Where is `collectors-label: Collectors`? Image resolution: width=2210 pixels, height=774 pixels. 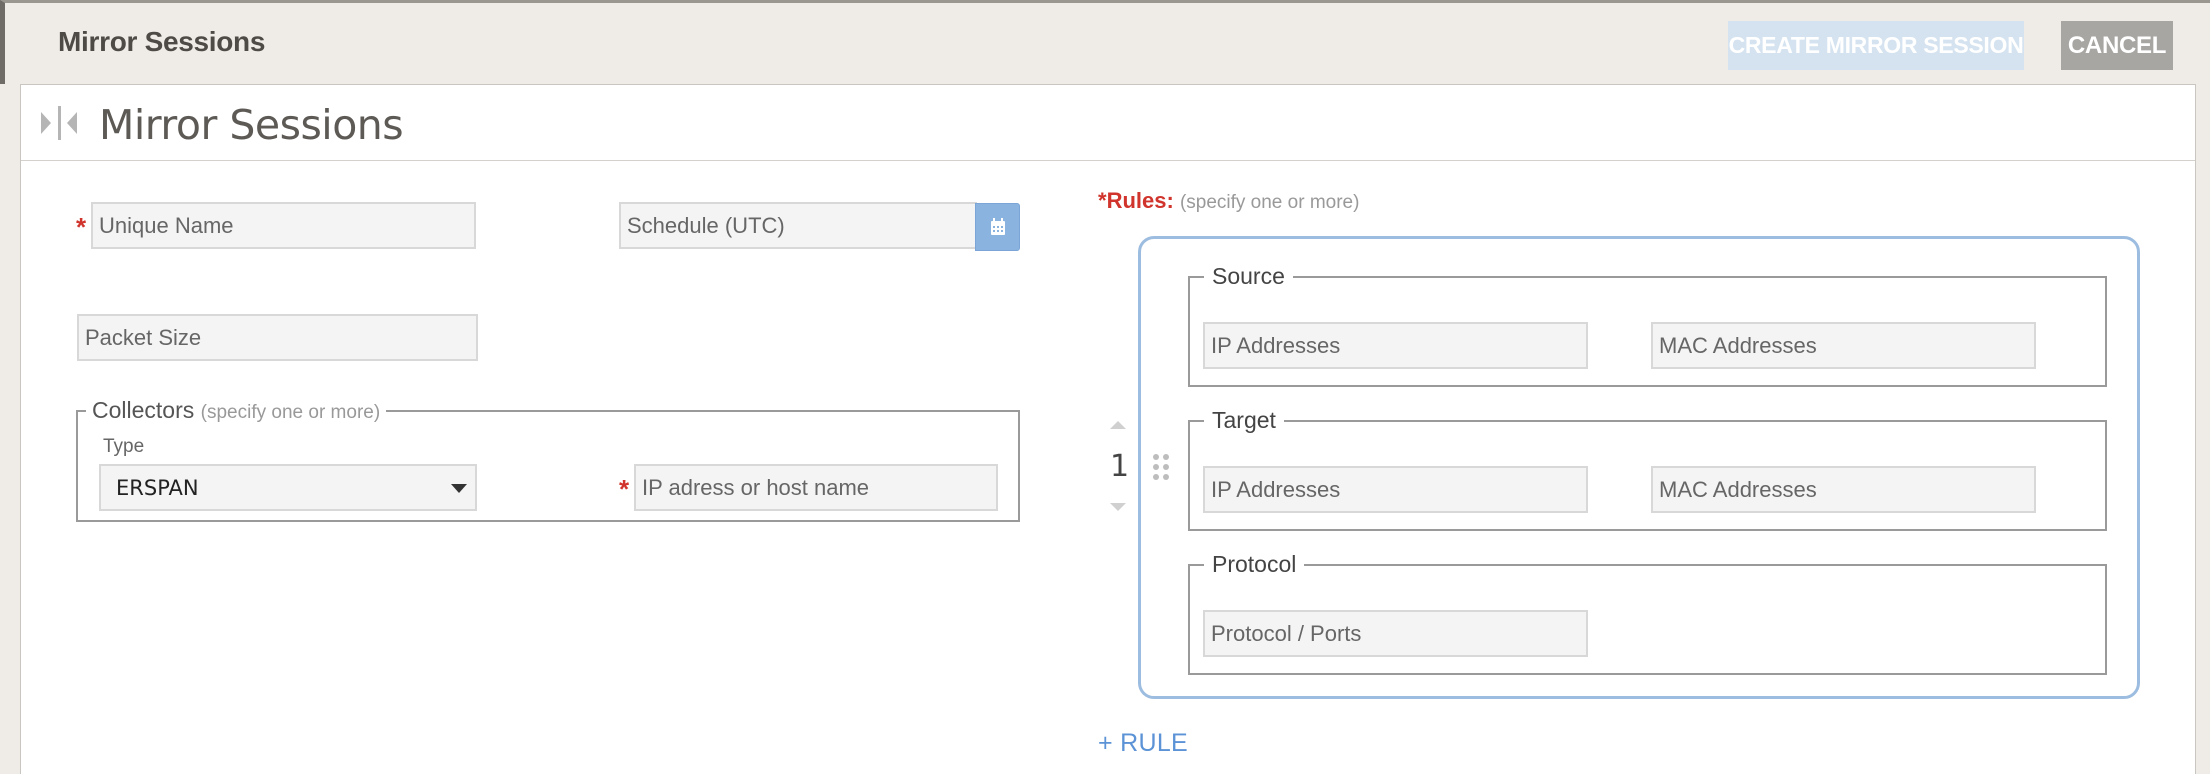
collectors-label: Collectors is located at coordinates (143, 410).